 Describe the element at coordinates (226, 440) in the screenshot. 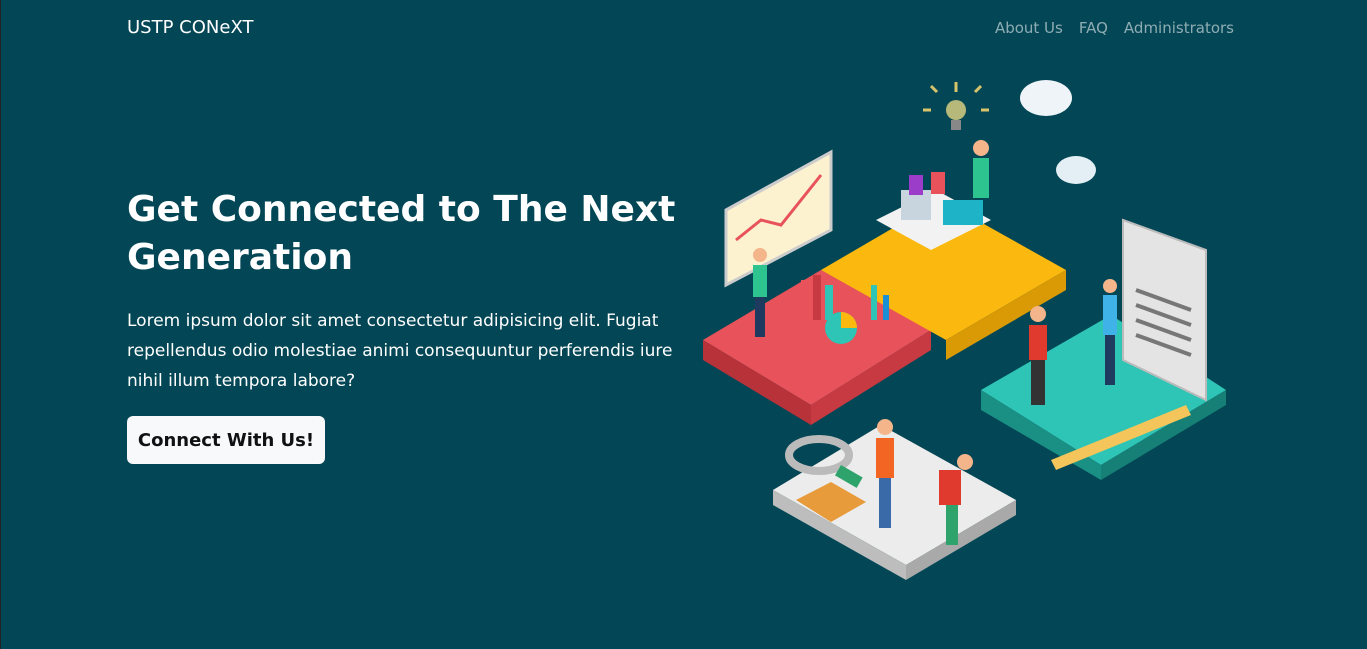

I see `connect-button: Connect With Us!` at that location.